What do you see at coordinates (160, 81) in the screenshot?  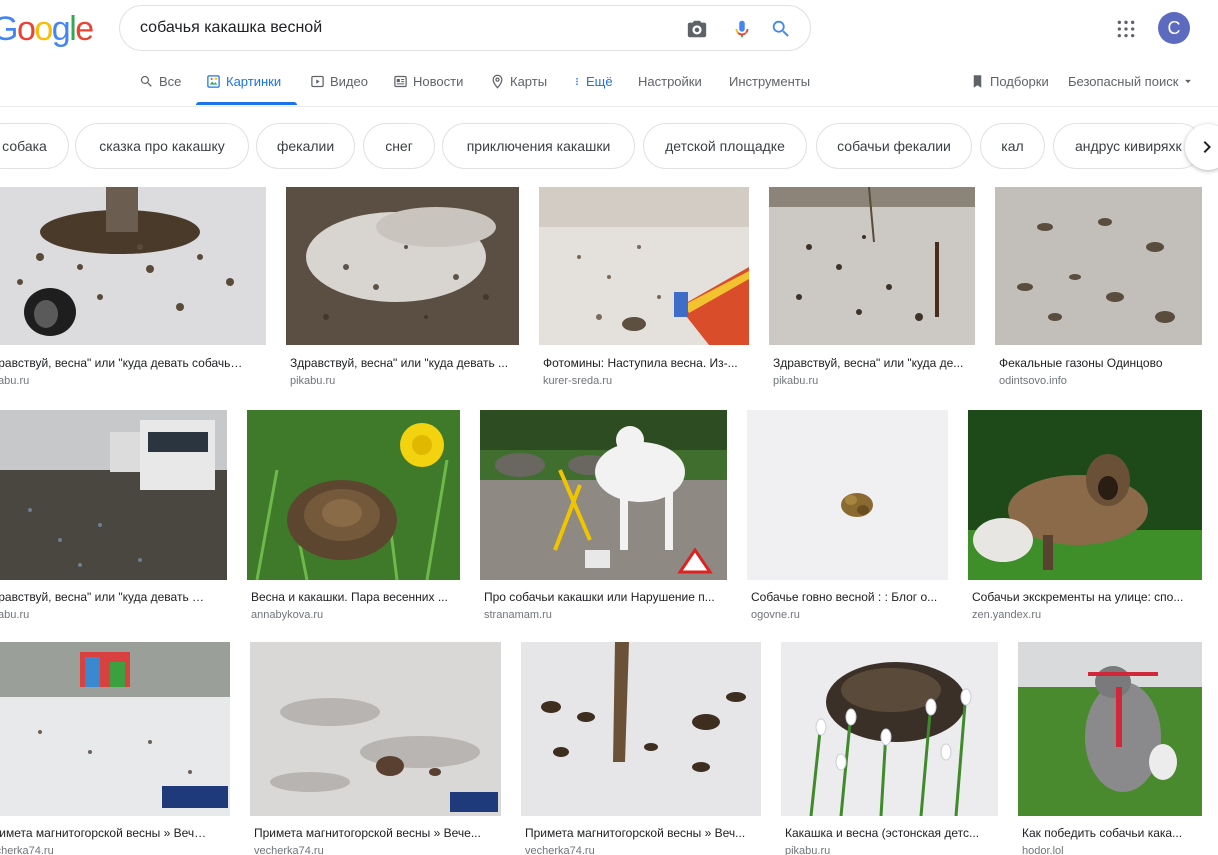 I see `tab-all: Все` at bounding box center [160, 81].